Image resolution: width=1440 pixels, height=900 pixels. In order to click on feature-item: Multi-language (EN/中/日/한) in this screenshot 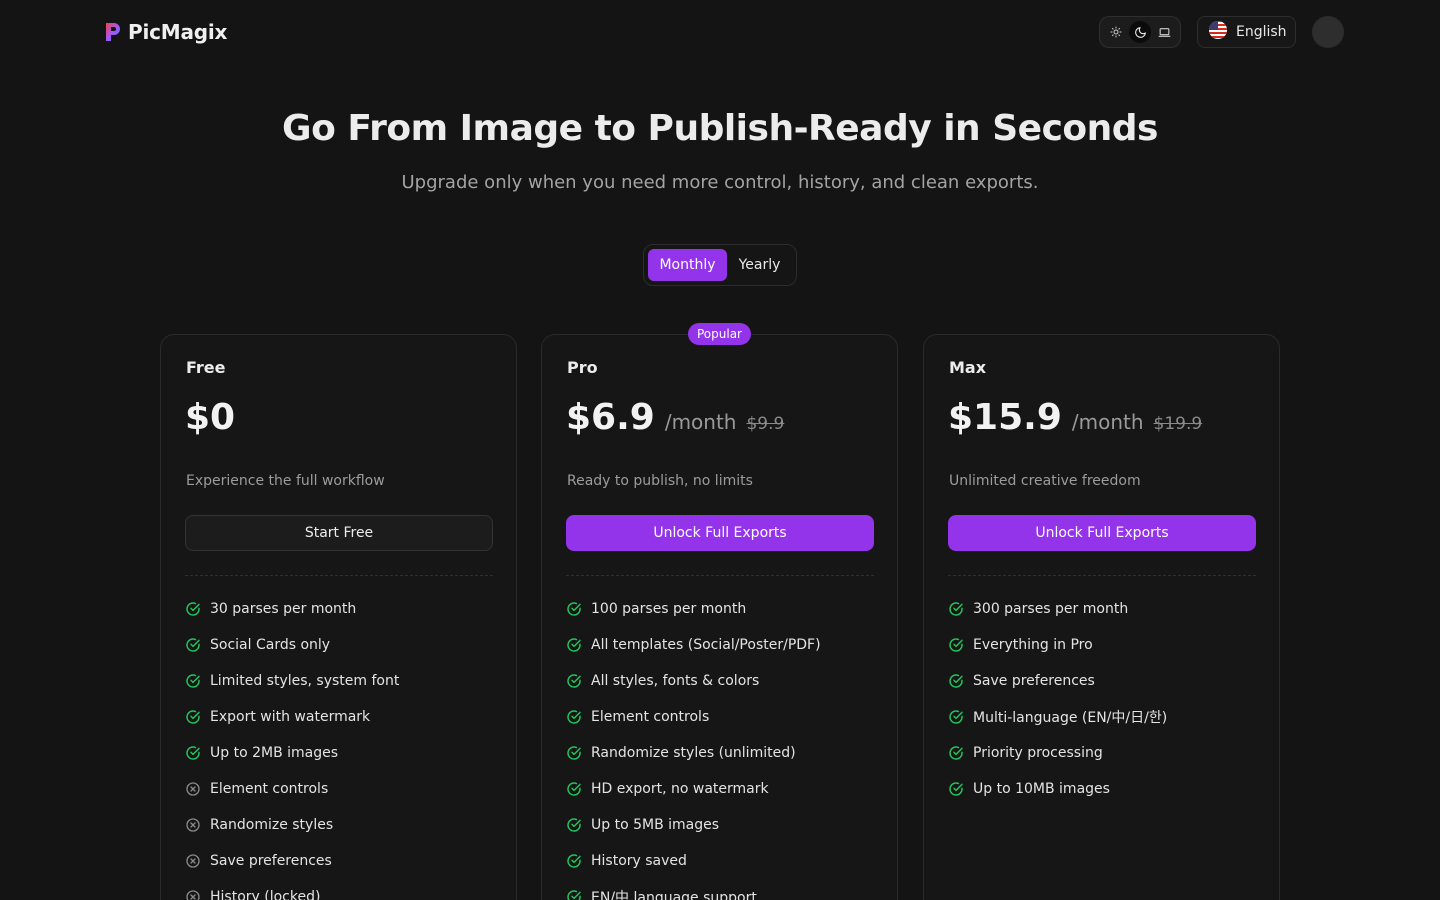, I will do `click(1057, 717)`.